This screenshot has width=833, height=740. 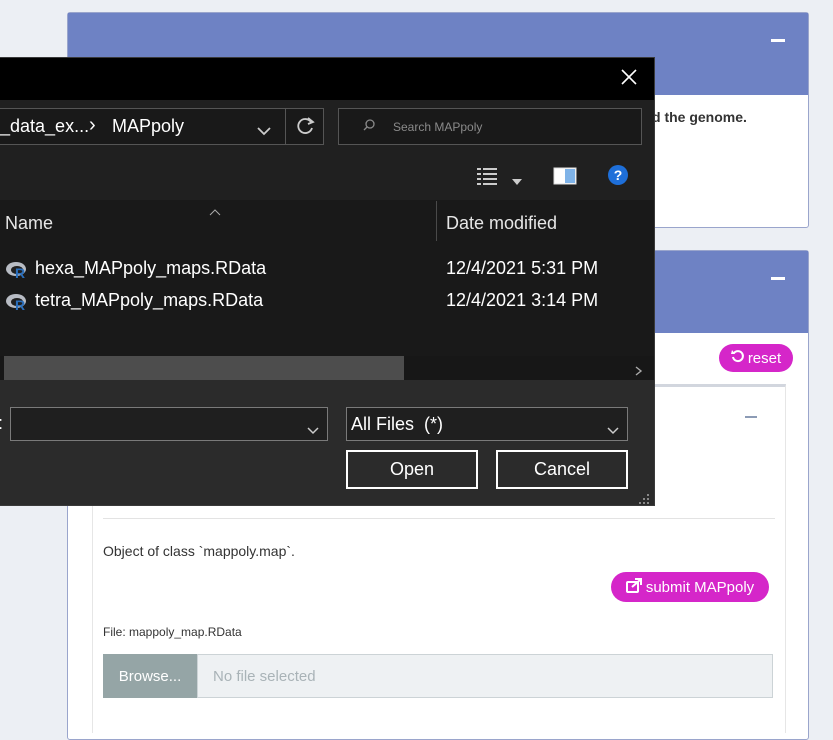 I want to click on address-divider, so click(x=285, y=126).